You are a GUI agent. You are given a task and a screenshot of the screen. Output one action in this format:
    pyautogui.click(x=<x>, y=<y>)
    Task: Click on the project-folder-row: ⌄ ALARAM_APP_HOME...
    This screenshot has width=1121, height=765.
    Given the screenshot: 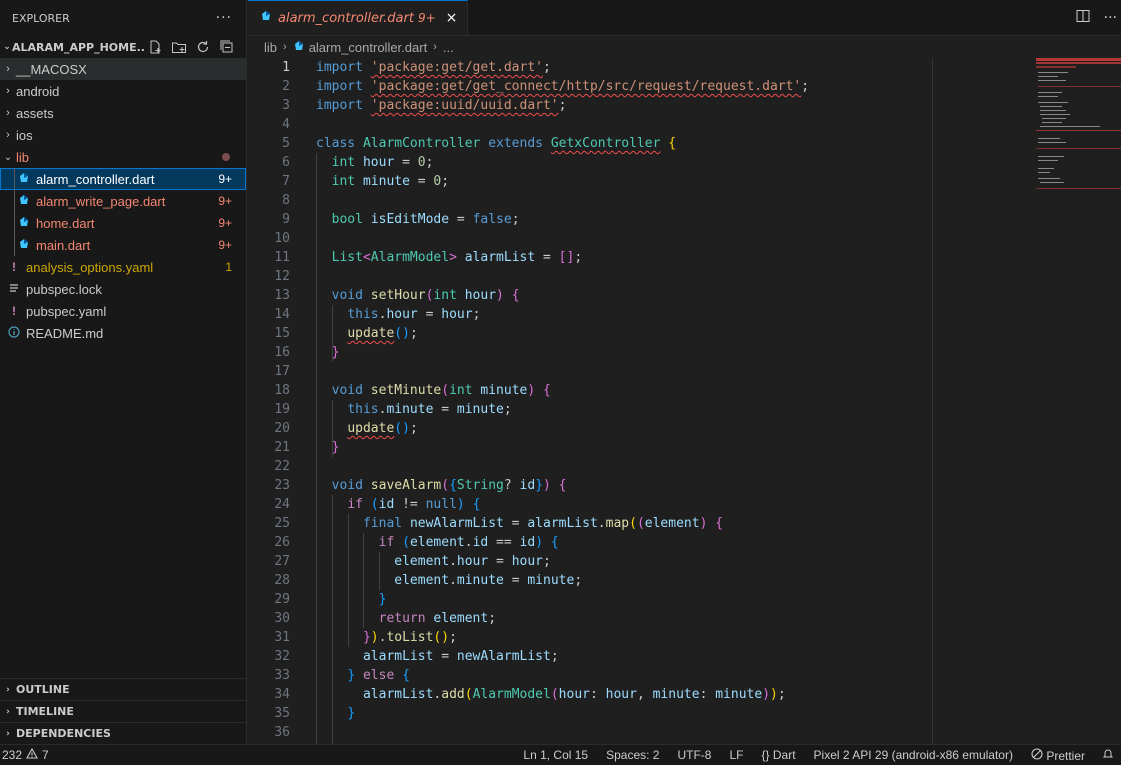 What is the action you would take?
    pyautogui.click(x=123, y=47)
    